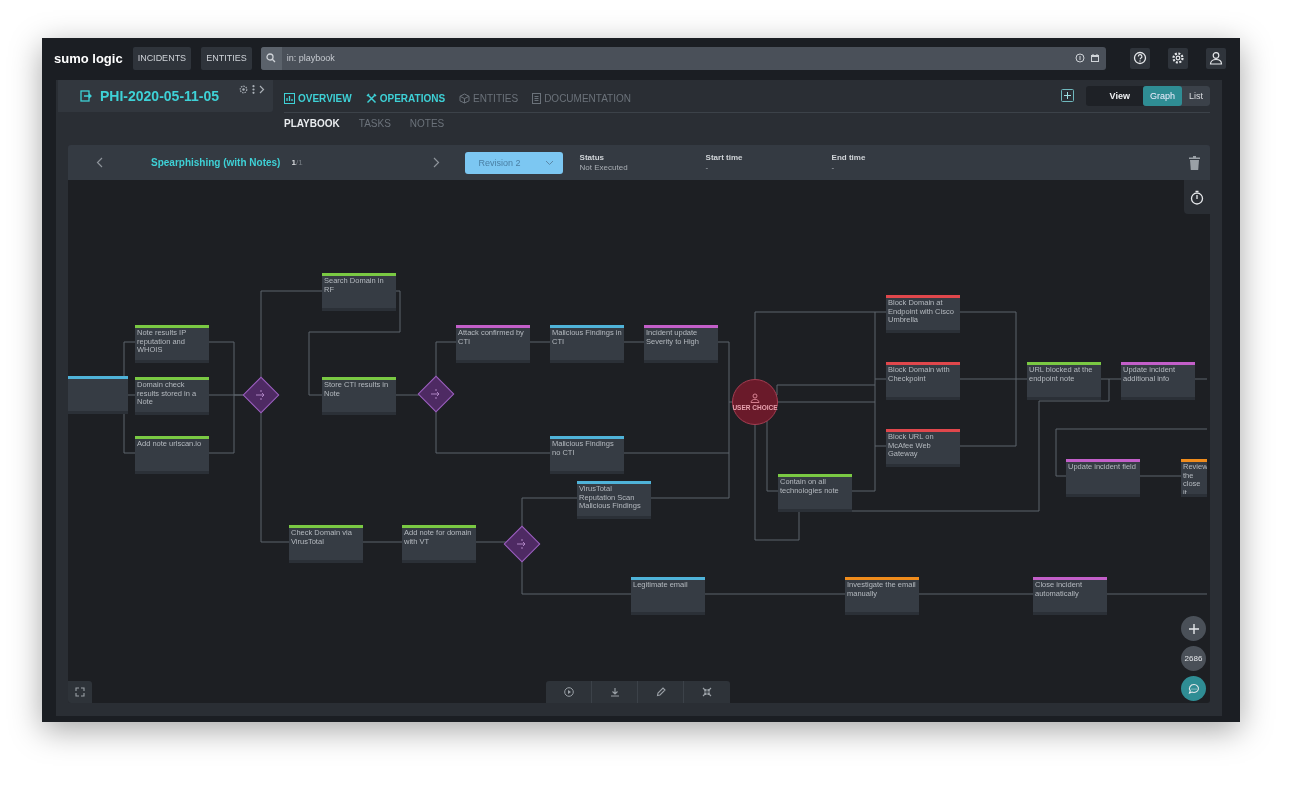  I want to click on exit-icon, so click(86, 96).